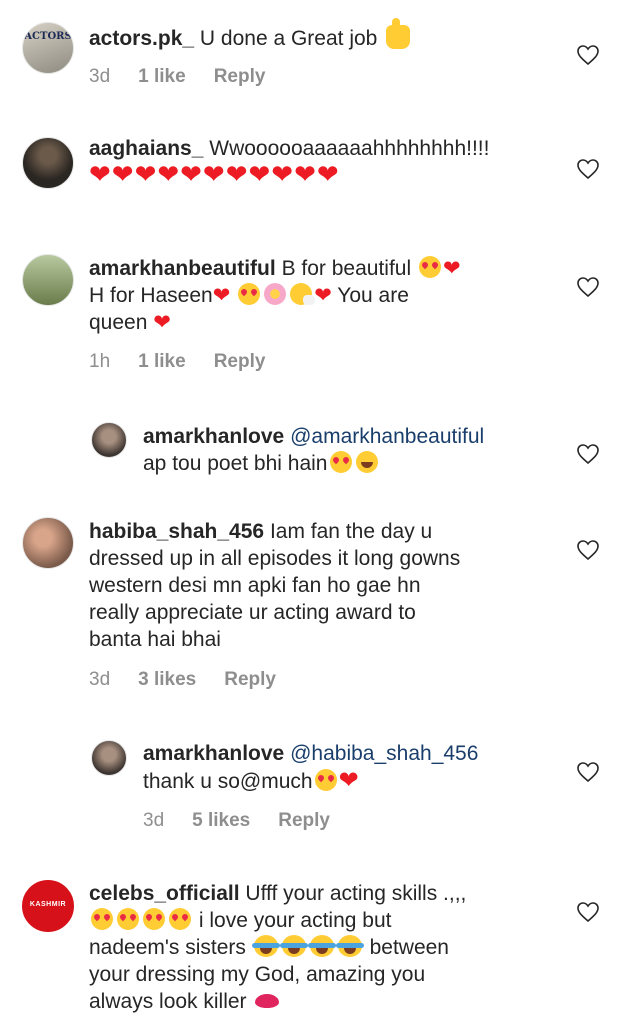 The image size is (634, 1024). Describe the element at coordinates (255, 585) in the screenshot. I see `comment-text: western desi mn apki fan ho gae hn` at that location.